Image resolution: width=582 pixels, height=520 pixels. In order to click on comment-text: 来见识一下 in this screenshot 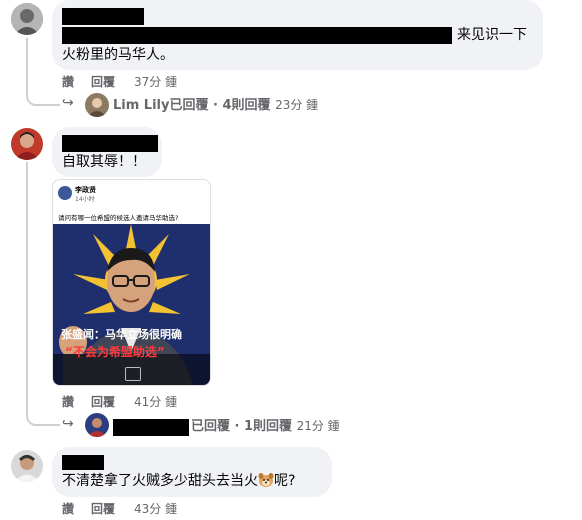, I will do `click(492, 35)`.